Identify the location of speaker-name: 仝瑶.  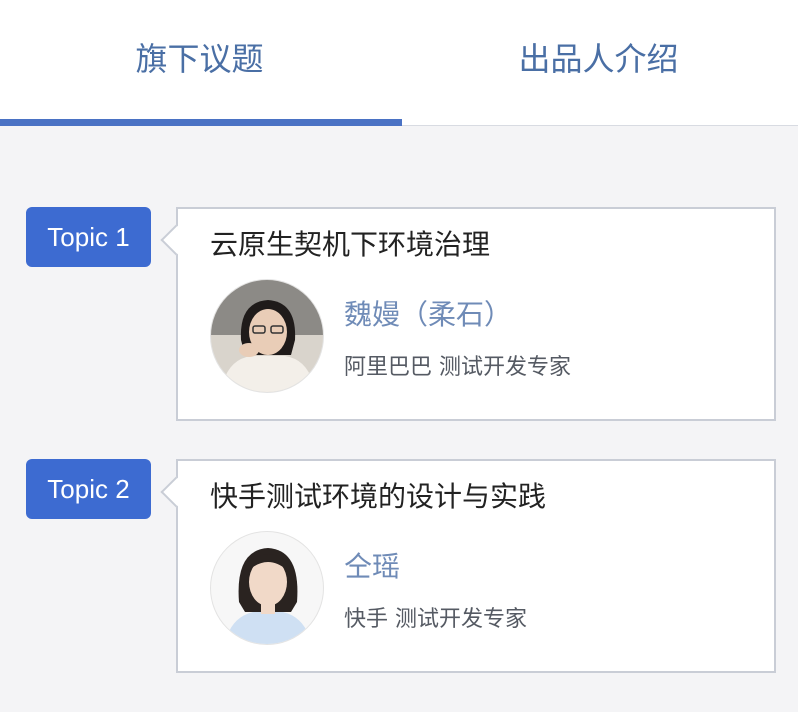
(372, 565).